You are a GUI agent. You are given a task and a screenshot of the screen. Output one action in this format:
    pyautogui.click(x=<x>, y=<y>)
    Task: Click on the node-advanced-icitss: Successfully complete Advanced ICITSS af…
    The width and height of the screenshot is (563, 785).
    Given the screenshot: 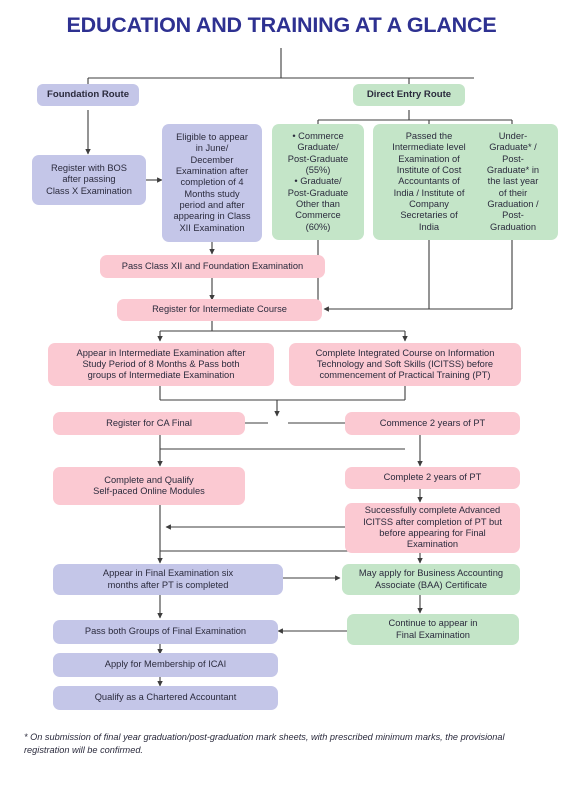 What is the action you would take?
    pyautogui.click(x=432, y=528)
    